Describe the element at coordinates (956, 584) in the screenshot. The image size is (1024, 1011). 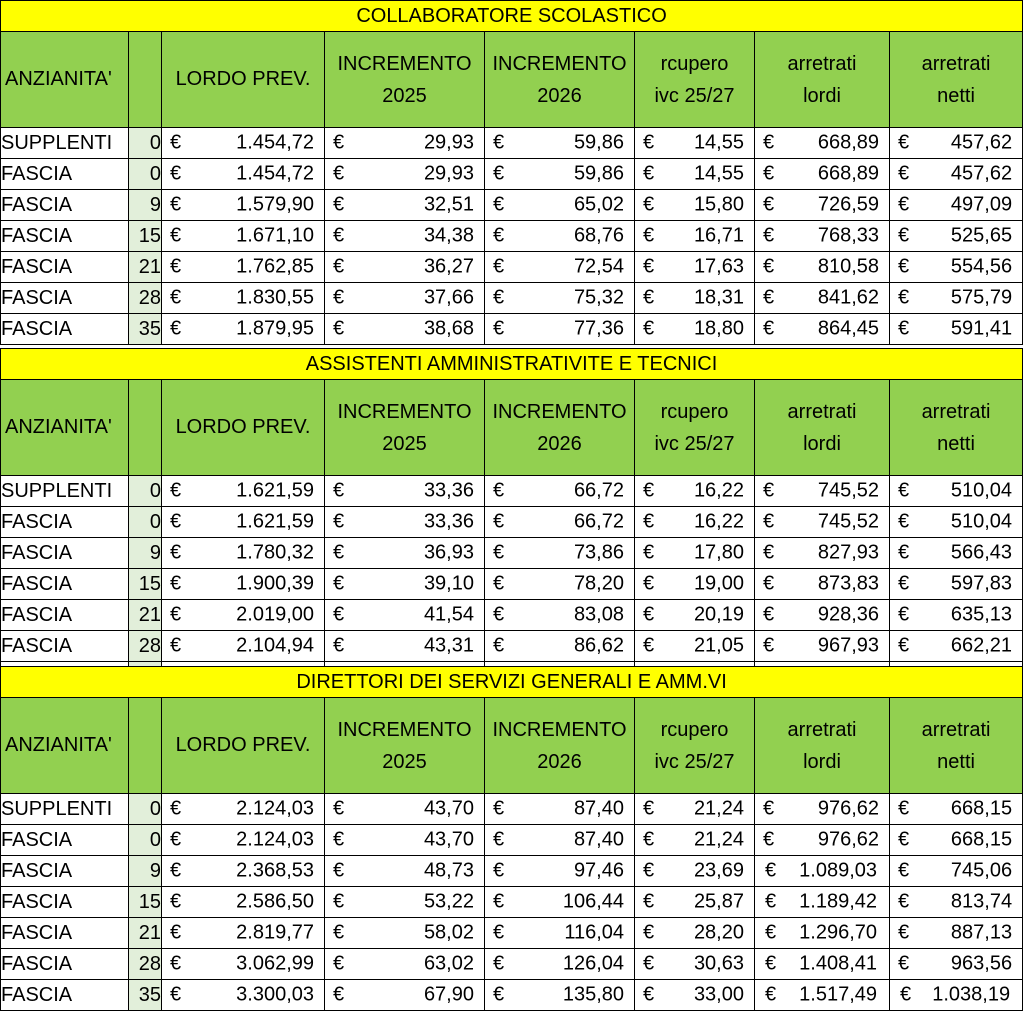
I see `cell-arr-netti: €597,83` at that location.